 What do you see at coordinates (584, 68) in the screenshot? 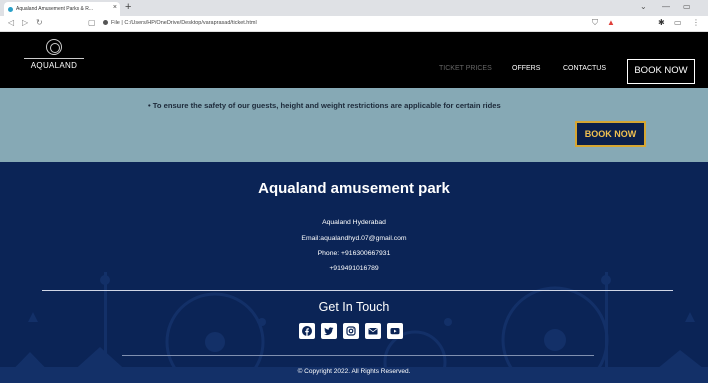
I see `nav-link-contactus: CONTACTUS` at bounding box center [584, 68].